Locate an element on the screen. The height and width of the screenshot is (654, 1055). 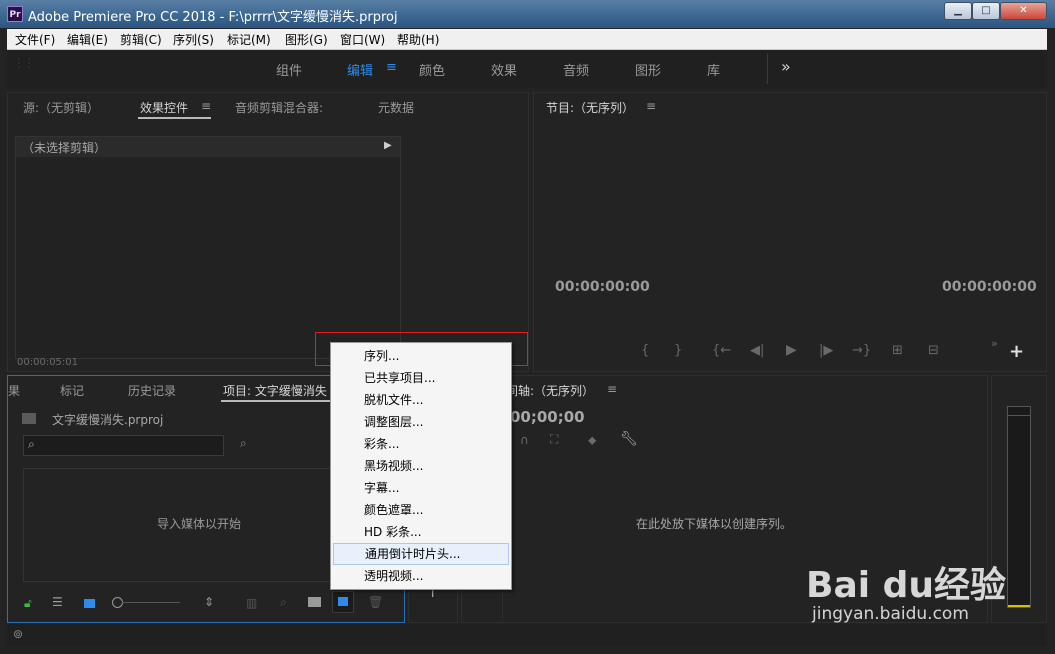
extract-icon: ⊟ is located at coordinates (933, 350).